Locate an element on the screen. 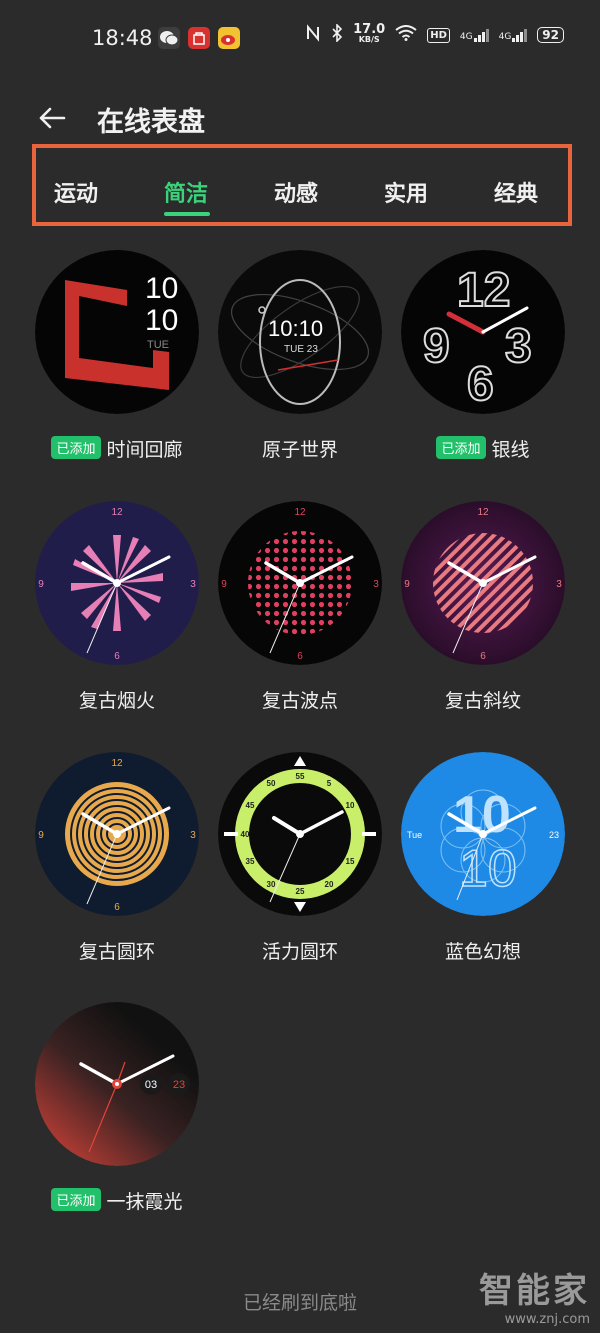 The width and height of the screenshot is (600, 1333). category-tabs: 运动 简洁 动感 实用 经典 is located at coordinates (302, 185).